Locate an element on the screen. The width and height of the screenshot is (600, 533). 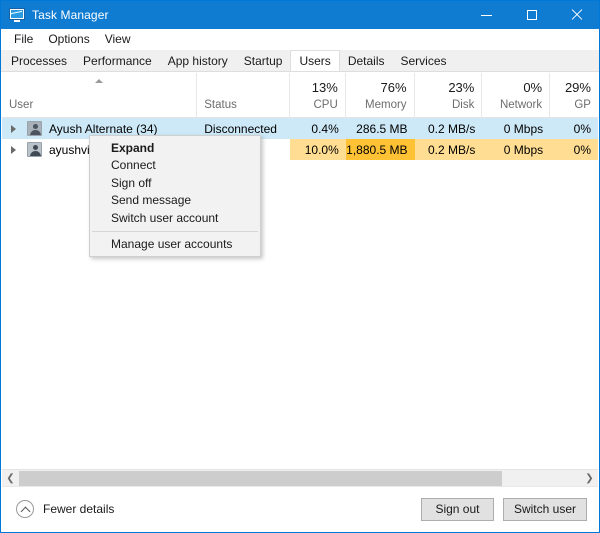
column-header-user: User is located at coordinates (100, 95).